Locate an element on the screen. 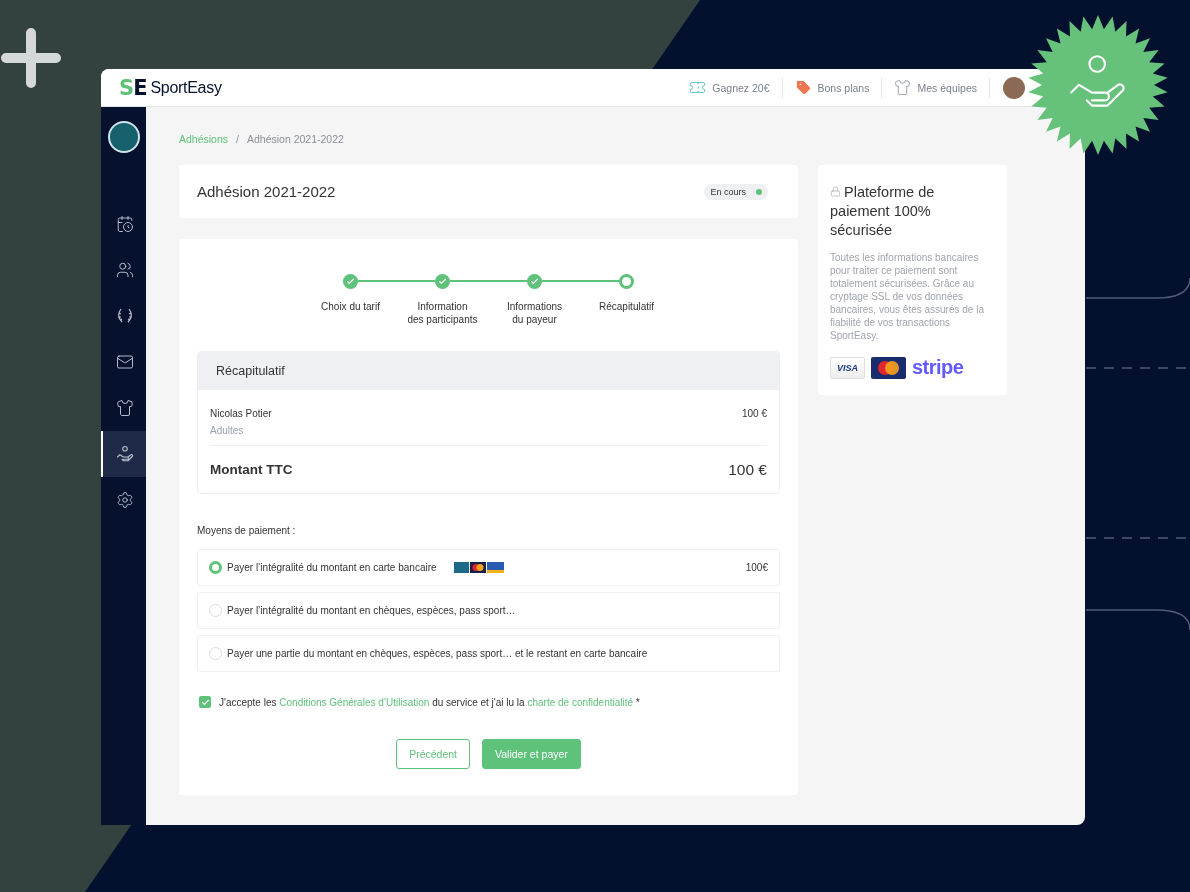  people-icon is located at coordinates (124, 270).